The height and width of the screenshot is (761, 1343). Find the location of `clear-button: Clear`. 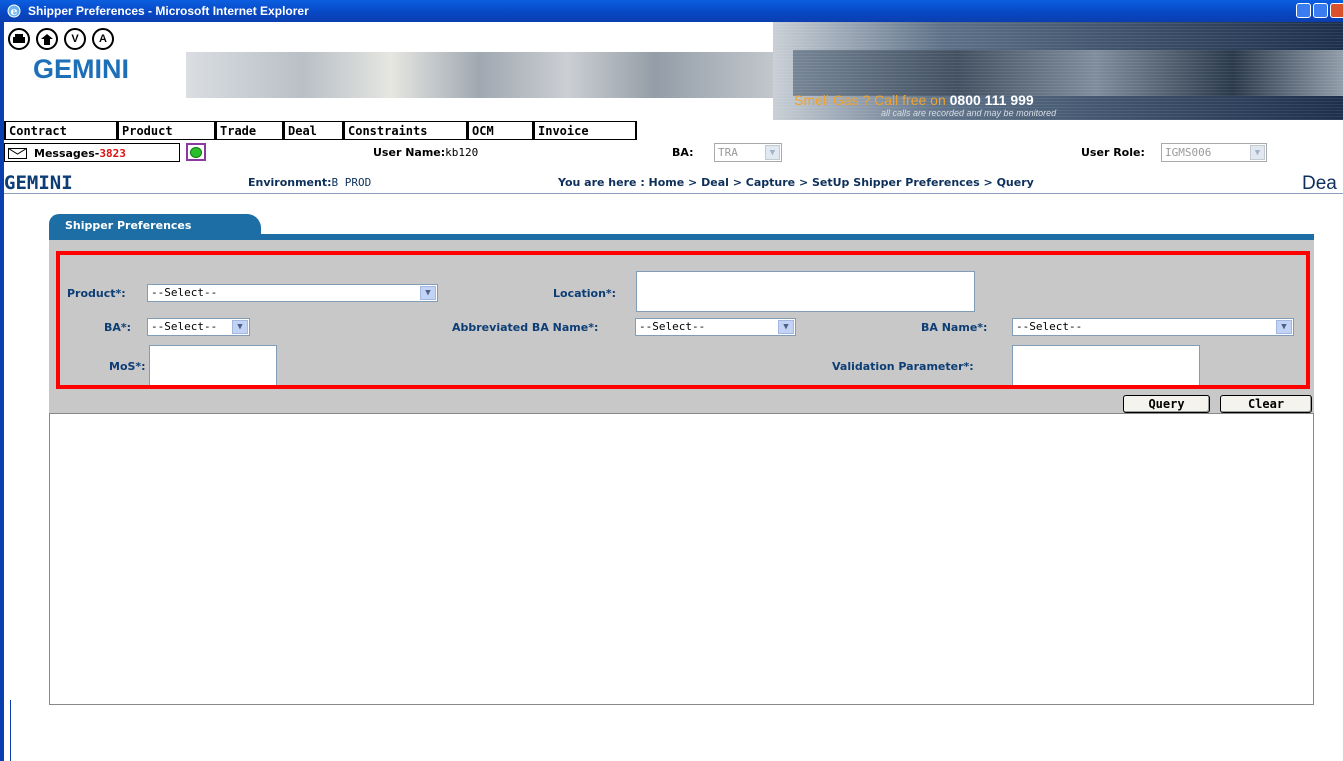

clear-button: Clear is located at coordinates (1266, 404).